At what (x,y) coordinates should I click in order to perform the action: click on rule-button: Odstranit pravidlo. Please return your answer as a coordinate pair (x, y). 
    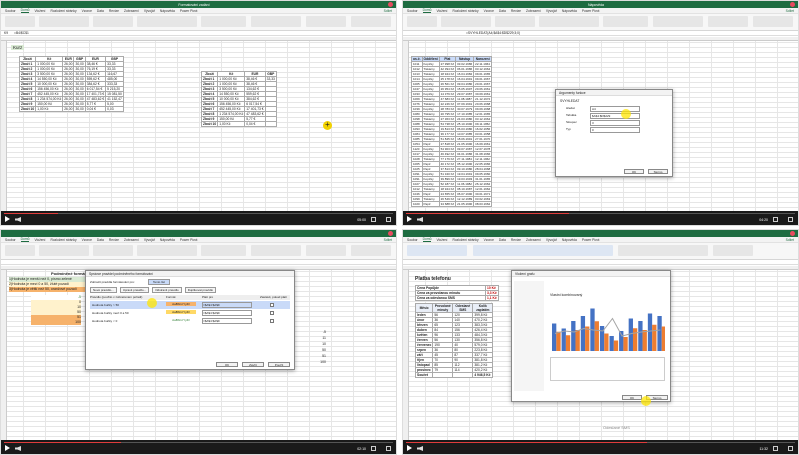
    Looking at the image, I should click on (167, 290).